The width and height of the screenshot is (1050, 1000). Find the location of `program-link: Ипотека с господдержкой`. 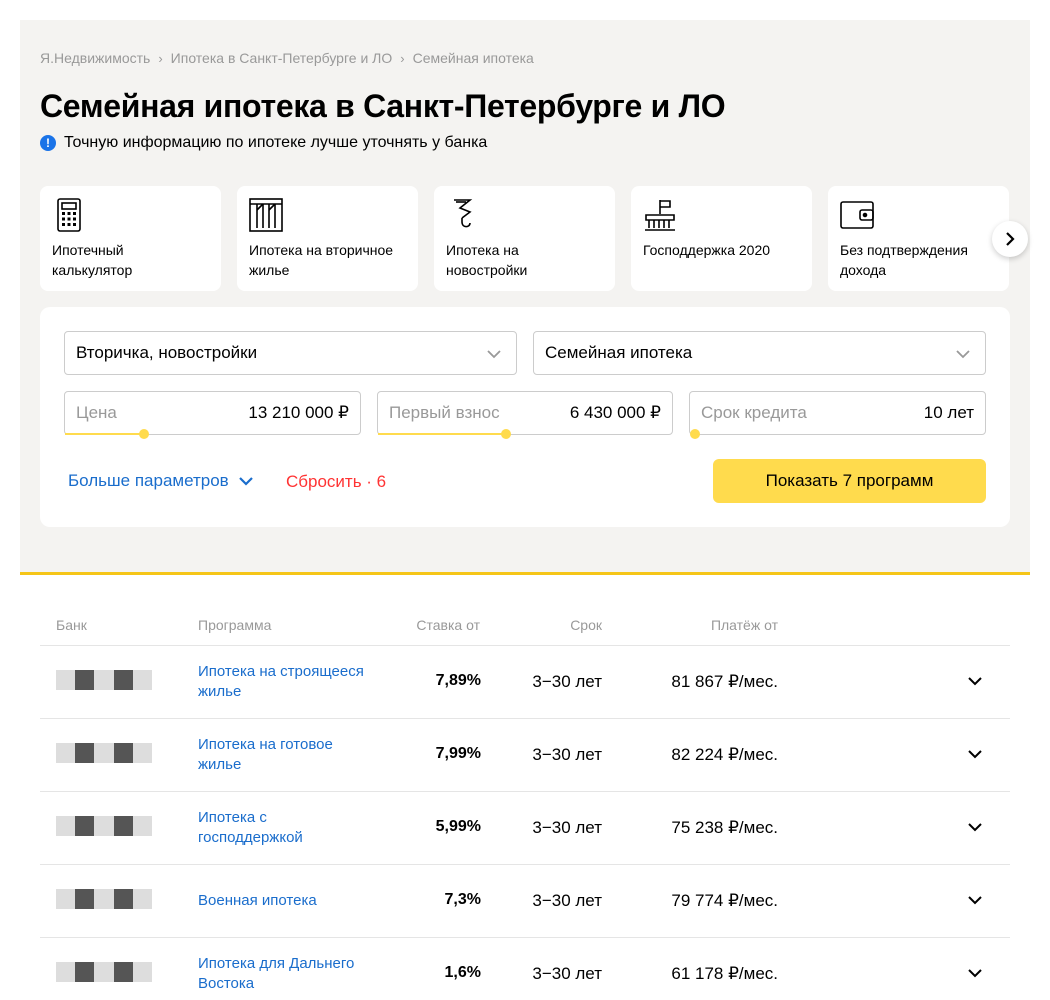

program-link: Ипотека с господдержкой is located at coordinates (283, 828).